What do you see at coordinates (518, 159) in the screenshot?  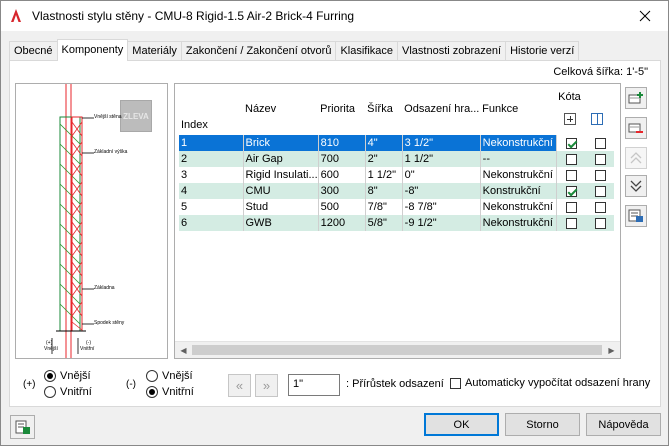 I see `row-function: --` at bounding box center [518, 159].